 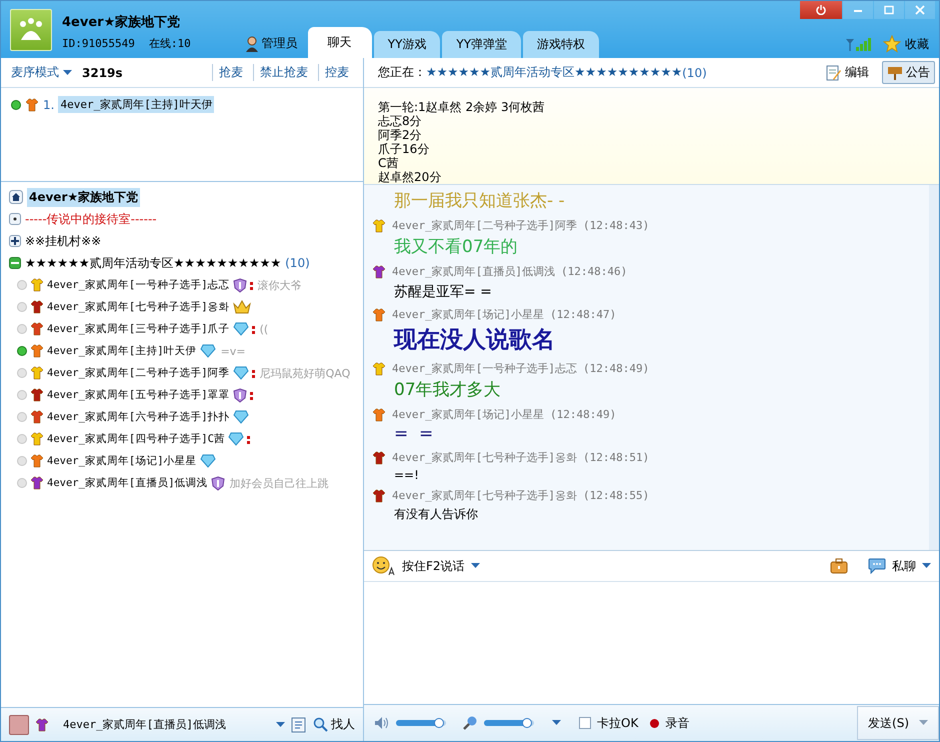 What do you see at coordinates (48, 105) in the screenshot?
I see `queue-number: 1.` at bounding box center [48, 105].